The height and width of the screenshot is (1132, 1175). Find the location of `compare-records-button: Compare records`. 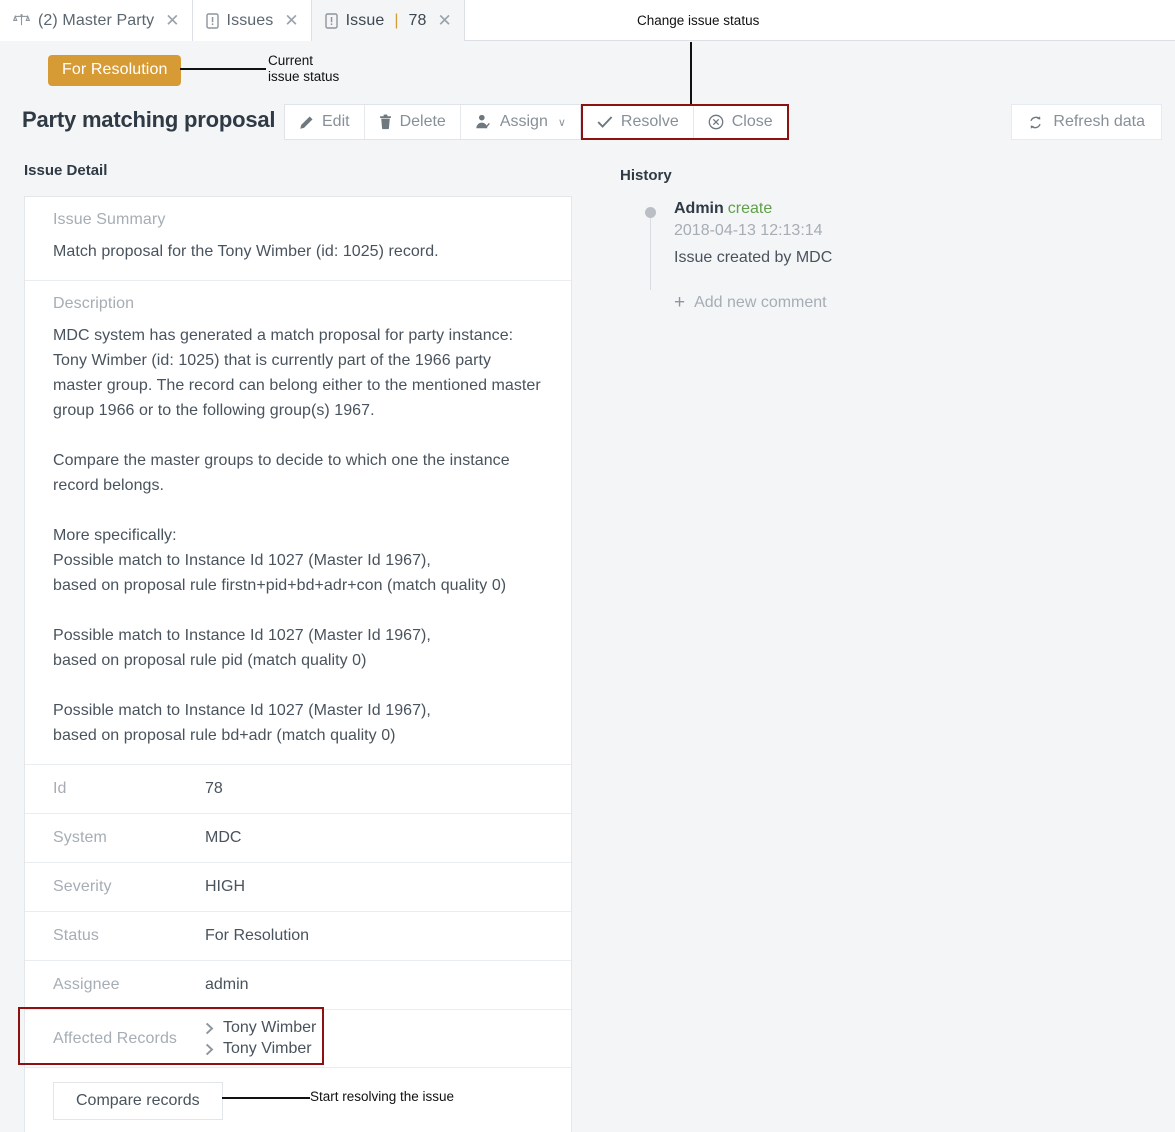

compare-records-button: Compare records is located at coordinates (138, 1101).